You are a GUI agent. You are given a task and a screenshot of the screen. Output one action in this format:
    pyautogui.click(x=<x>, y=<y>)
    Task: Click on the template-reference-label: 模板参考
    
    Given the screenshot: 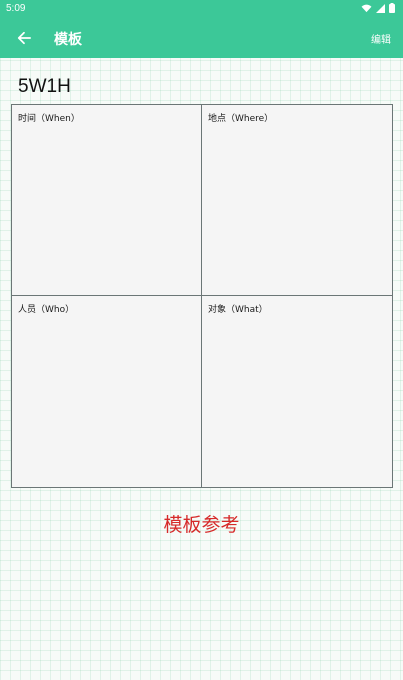 What is the action you would take?
    pyautogui.click(x=201, y=525)
    